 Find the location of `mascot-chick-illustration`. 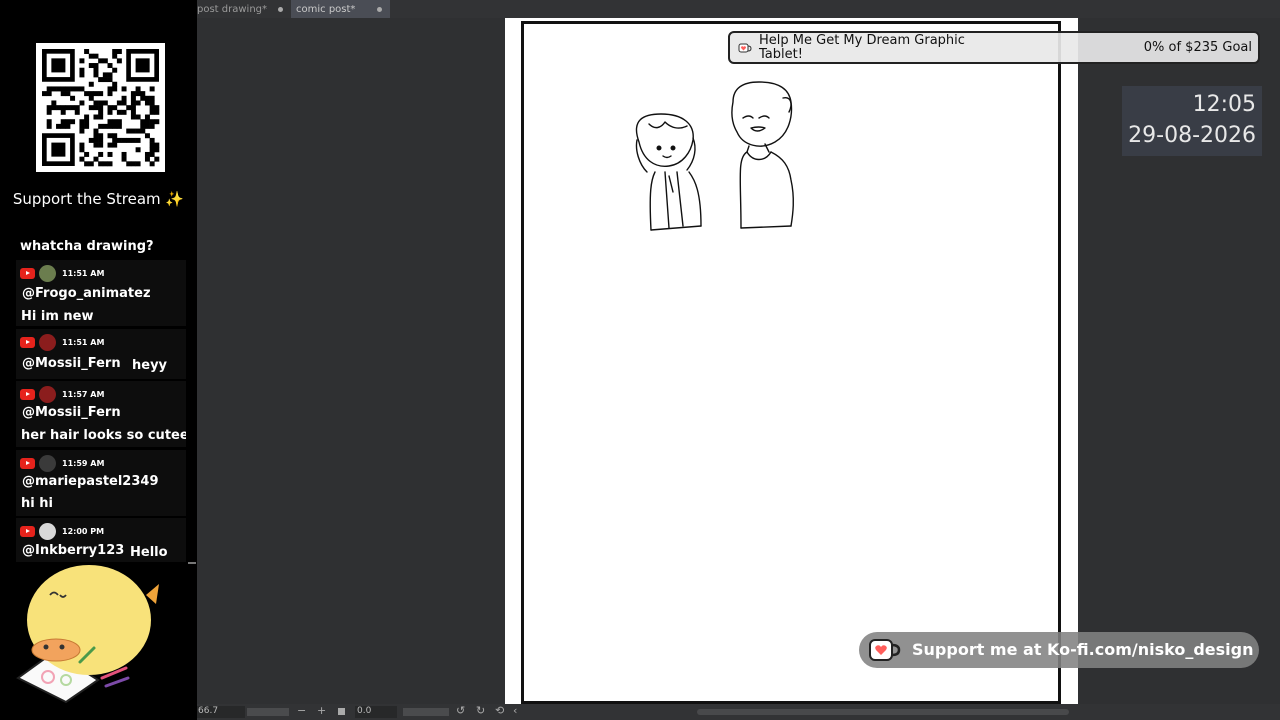

mascot-chick-illustration is located at coordinates (87, 634).